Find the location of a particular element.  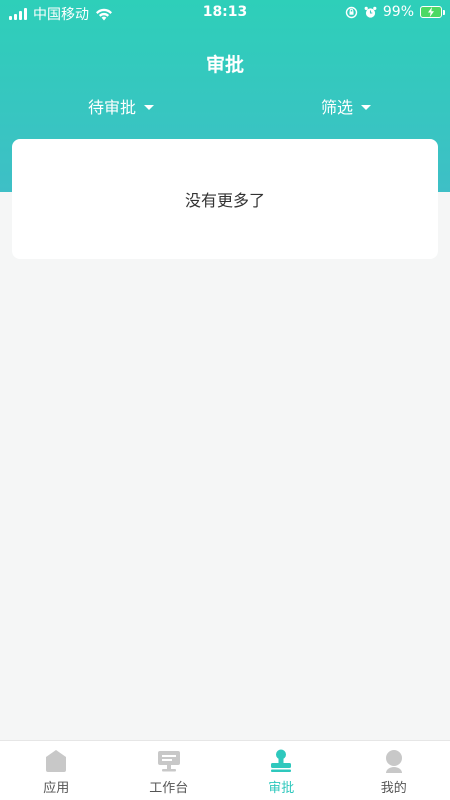

status-right: 99% is located at coordinates (395, 12).